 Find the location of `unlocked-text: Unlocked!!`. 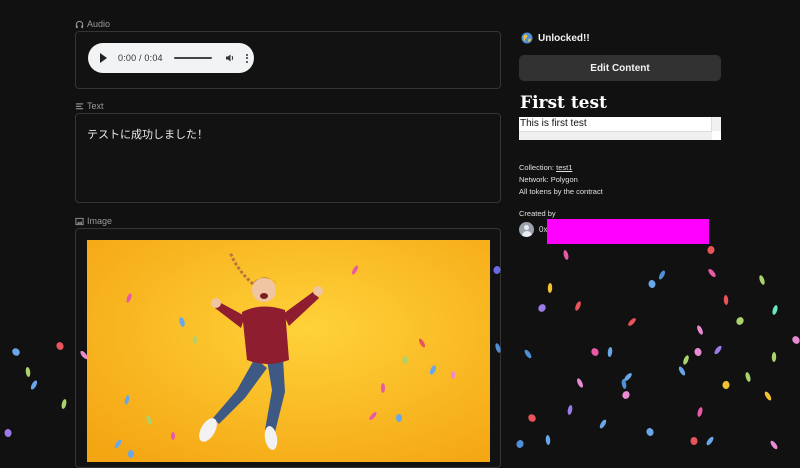

unlocked-text: Unlocked!! is located at coordinates (564, 38).